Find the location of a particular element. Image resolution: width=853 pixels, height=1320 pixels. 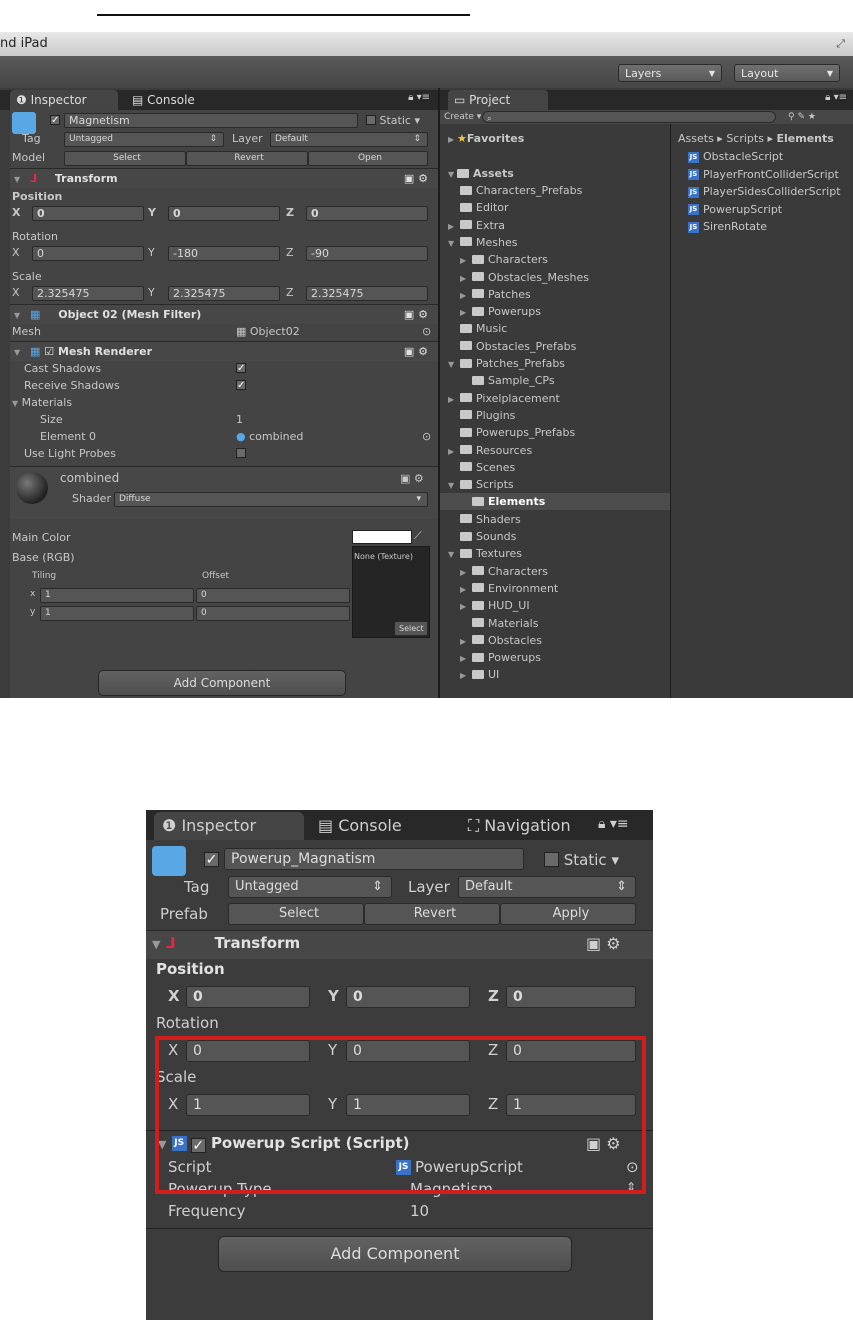

scale-z-field: 2.325475 is located at coordinates (367, 293).